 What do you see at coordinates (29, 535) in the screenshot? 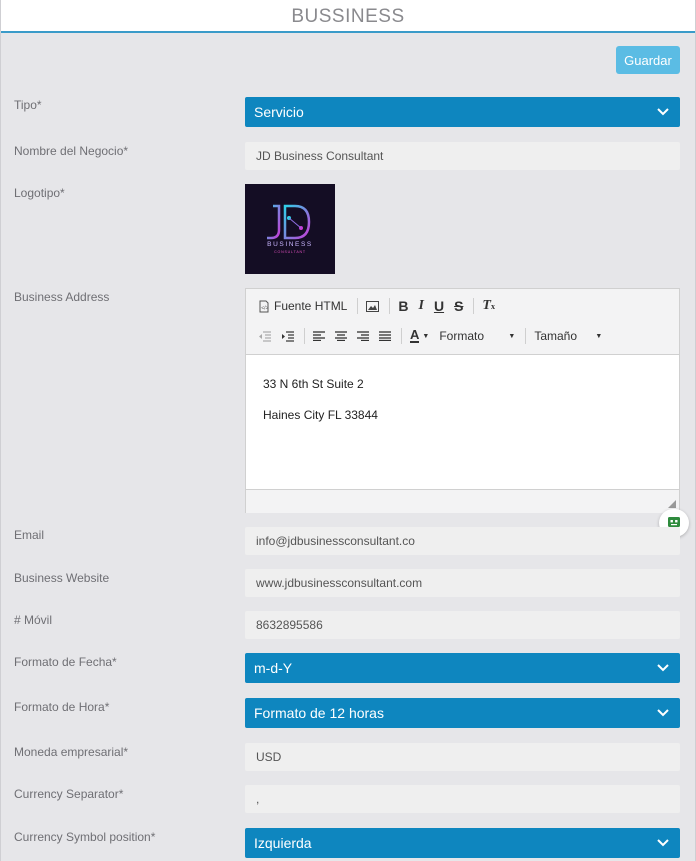
I see `email-label: Email` at bounding box center [29, 535].